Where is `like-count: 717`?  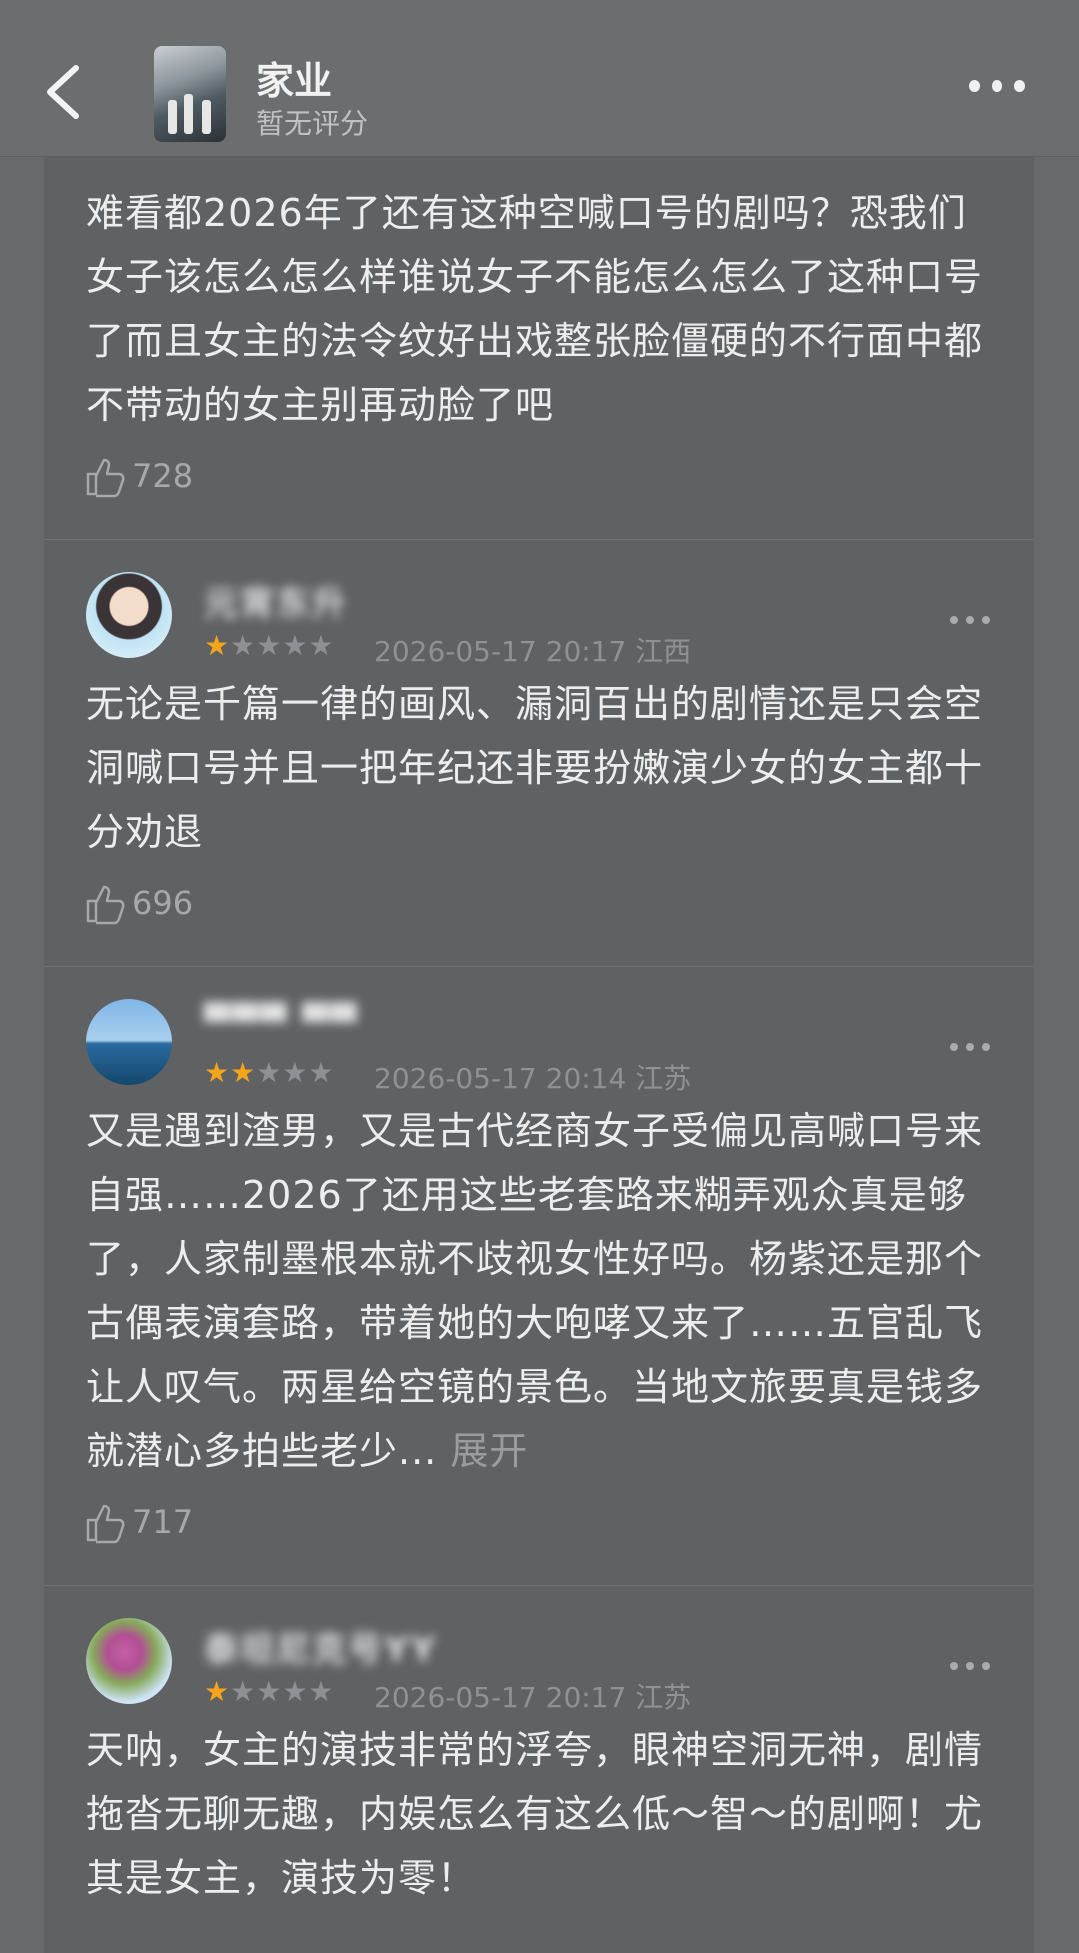
like-count: 717 is located at coordinates (163, 1522).